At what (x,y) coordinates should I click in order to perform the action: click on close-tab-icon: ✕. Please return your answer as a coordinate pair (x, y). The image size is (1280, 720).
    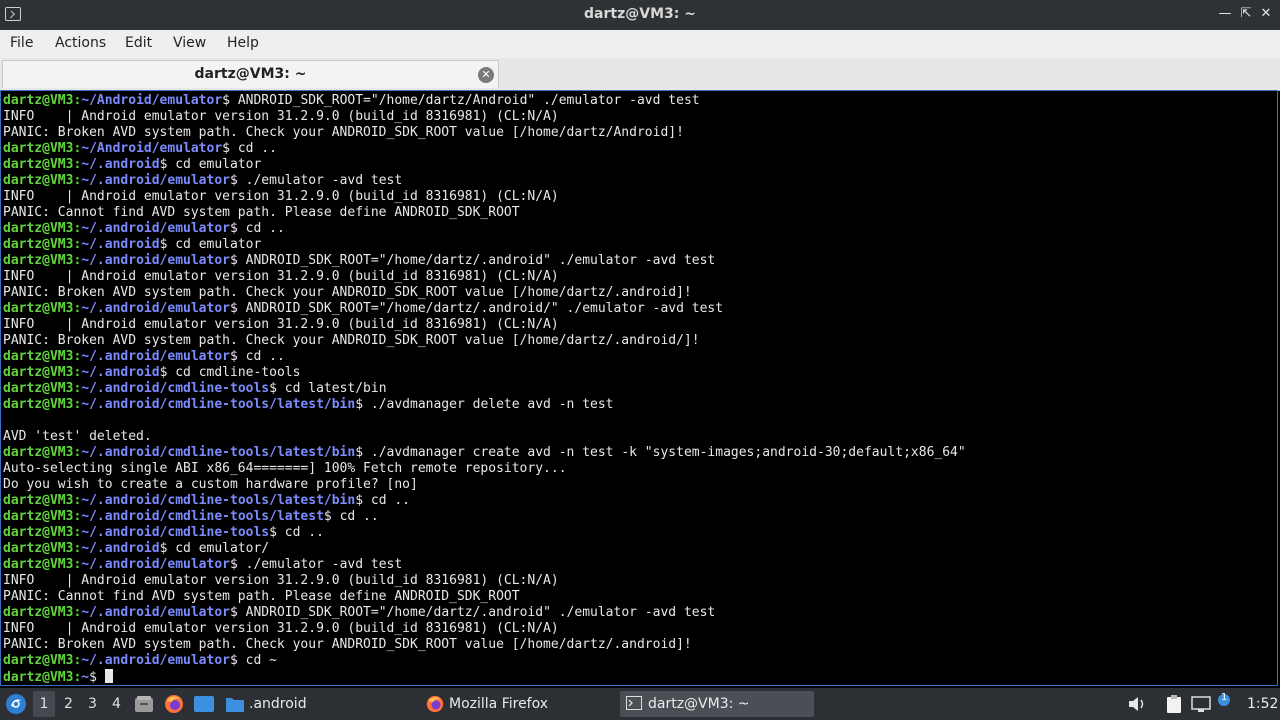
    Looking at the image, I should click on (486, 75).